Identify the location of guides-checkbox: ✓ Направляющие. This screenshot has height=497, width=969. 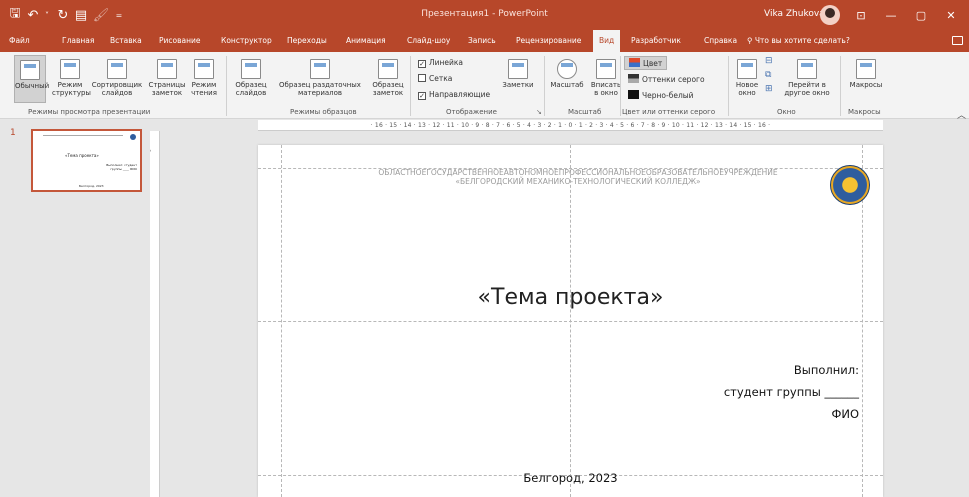
(454, 95).